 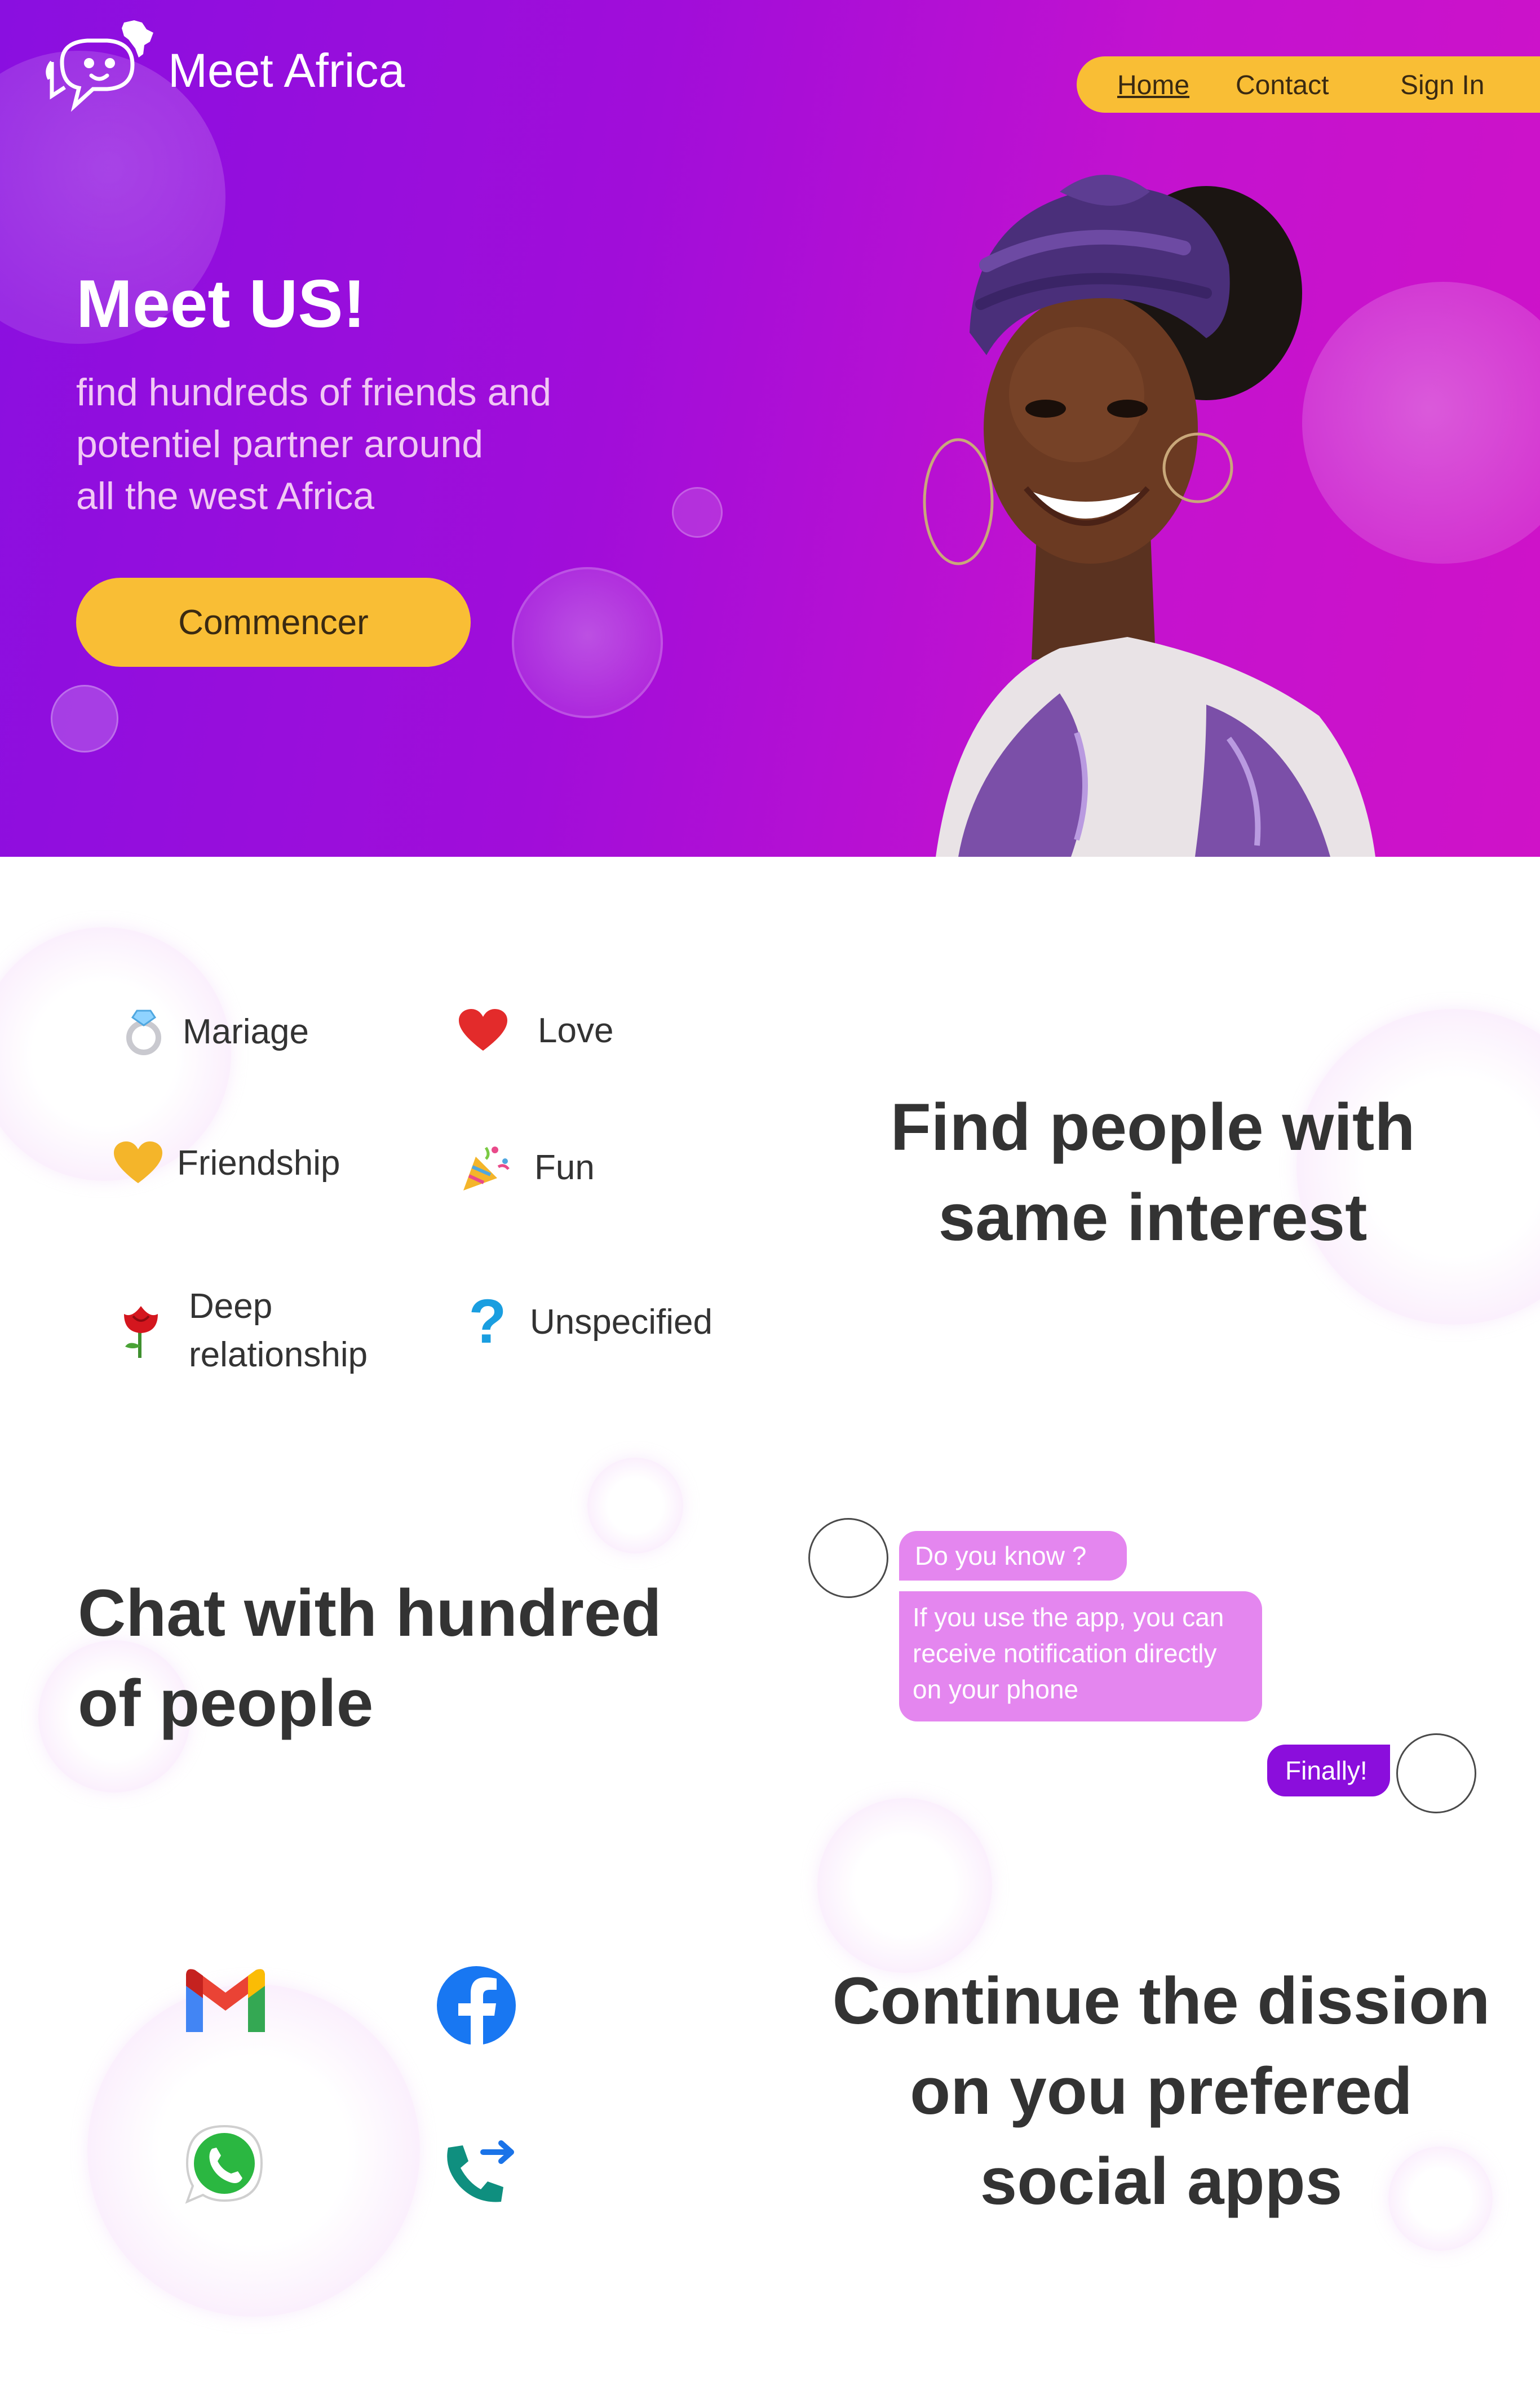 I want to click on chat-message-sent: Finally!, so click(x=1328, y=1770).